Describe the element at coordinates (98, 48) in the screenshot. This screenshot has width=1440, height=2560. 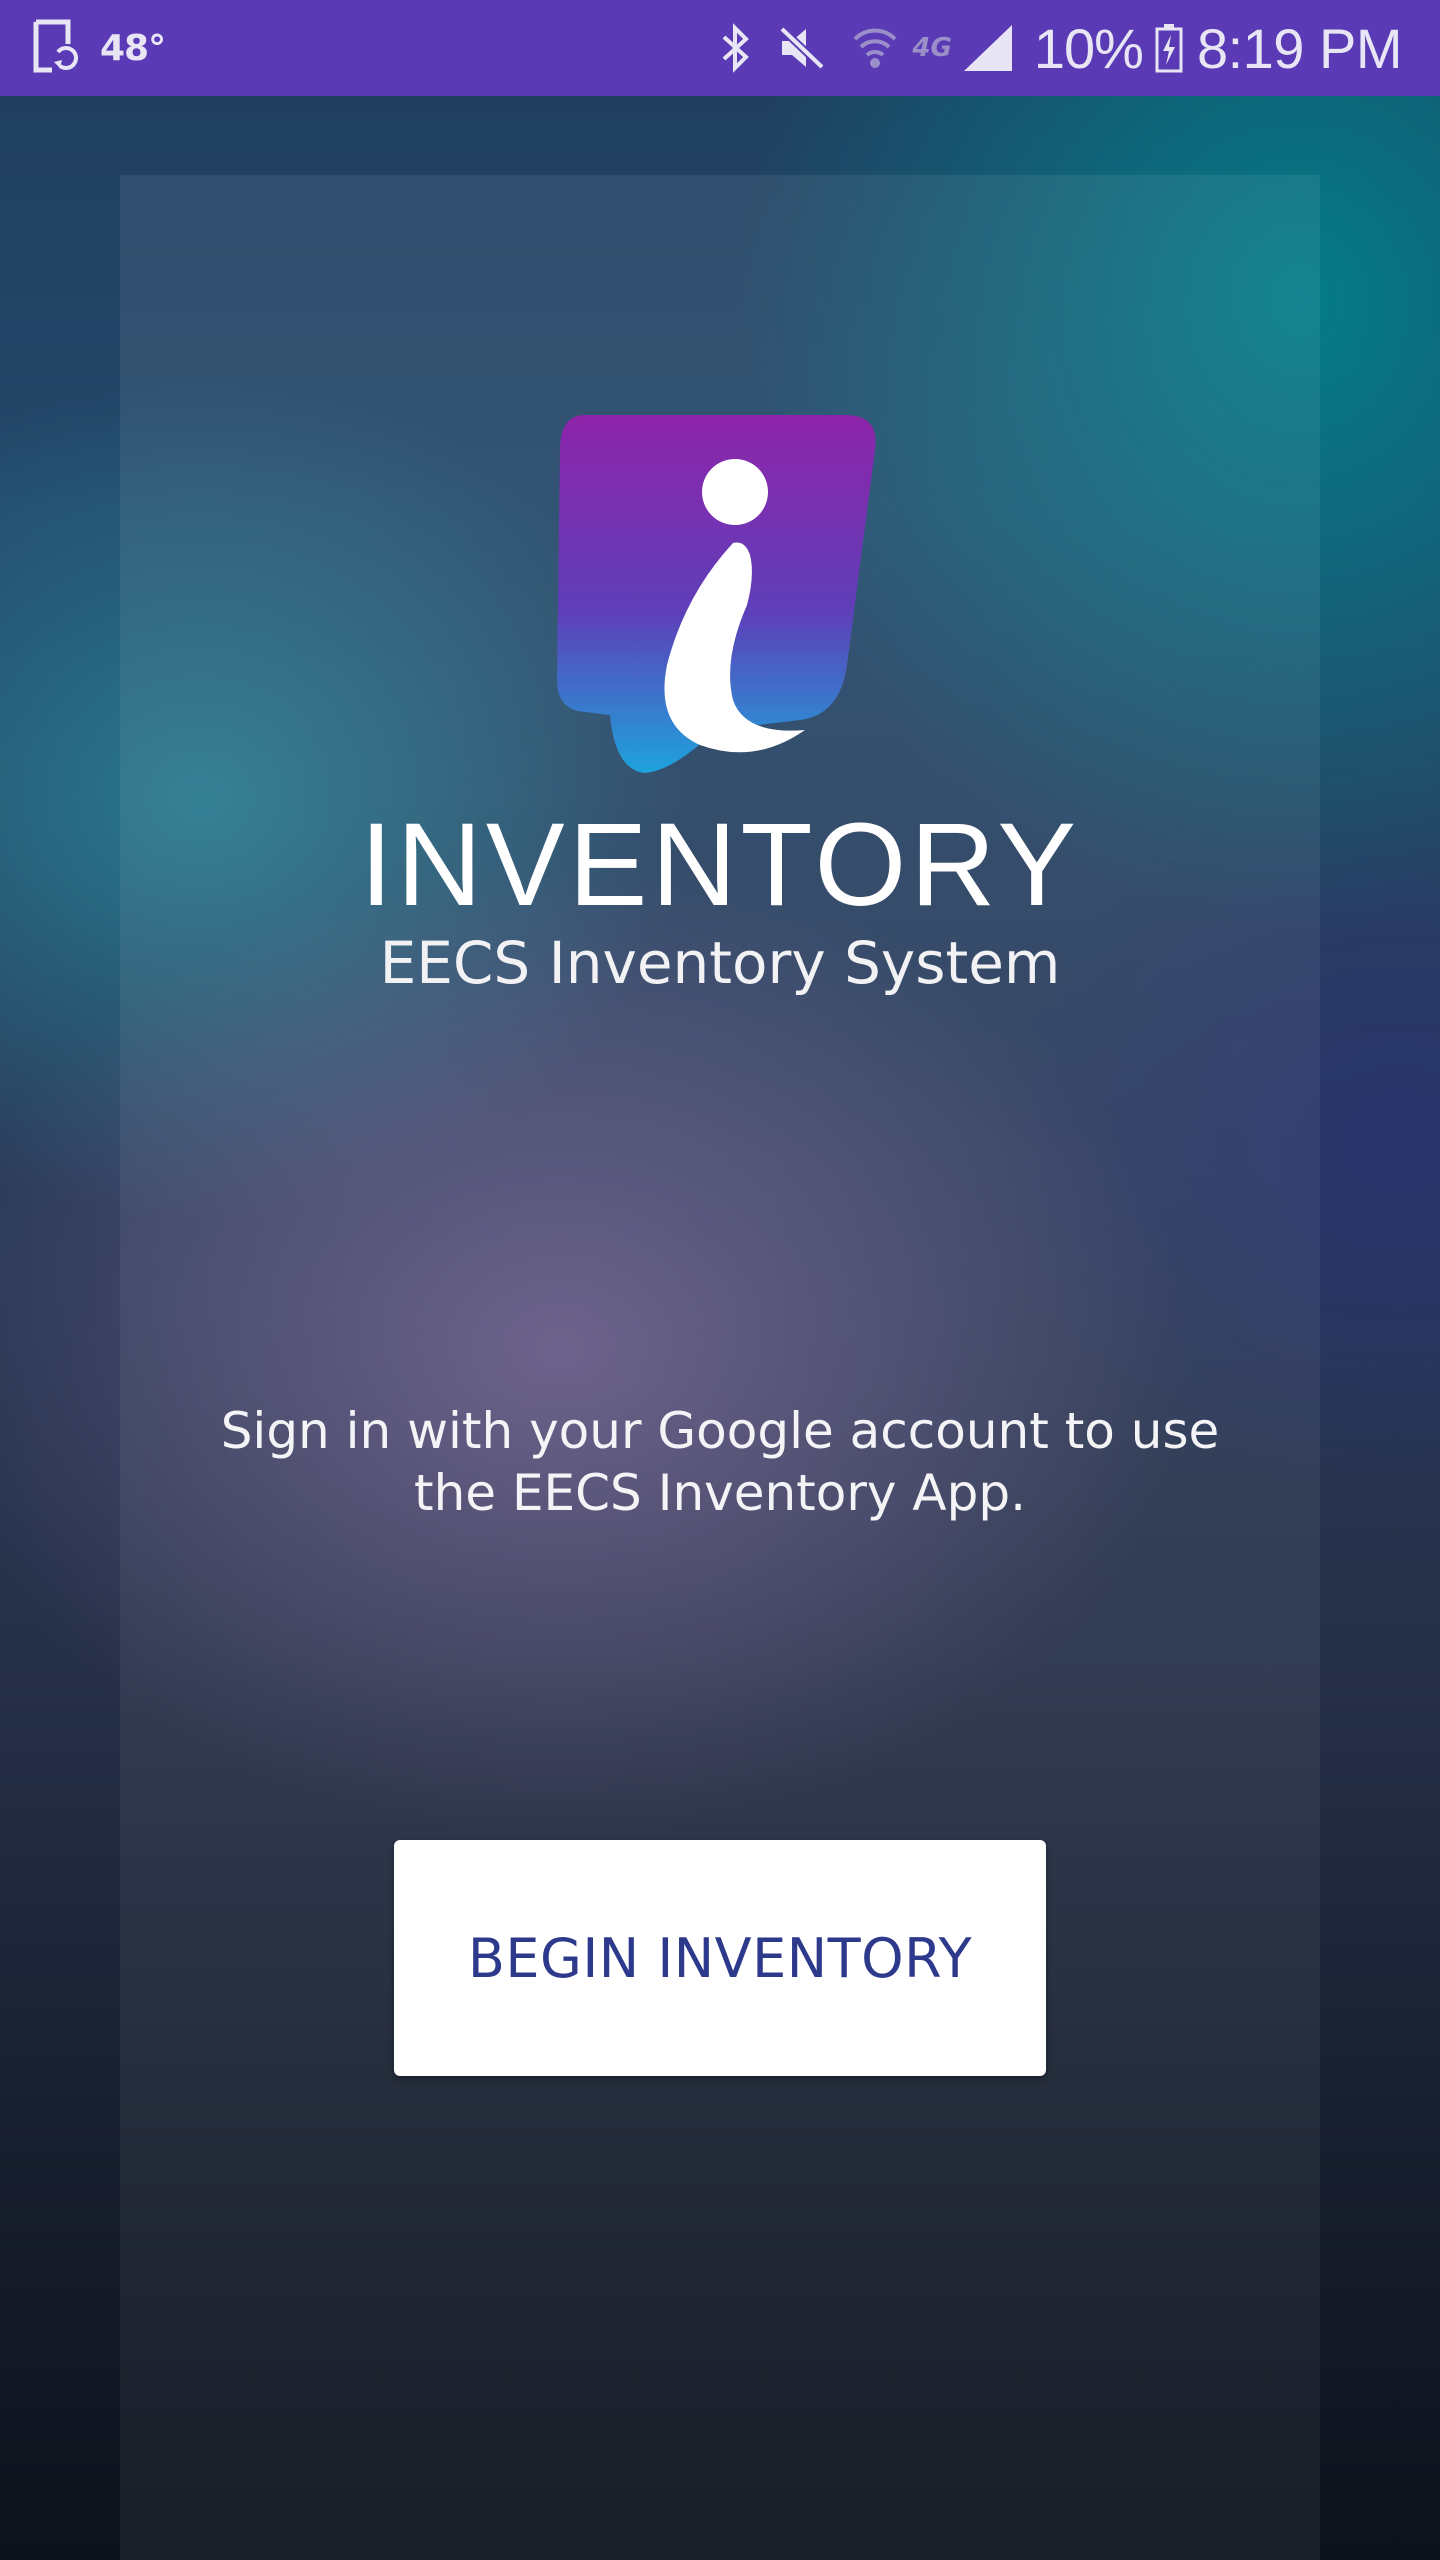
I see `status-bar-left: 48°` at that location.